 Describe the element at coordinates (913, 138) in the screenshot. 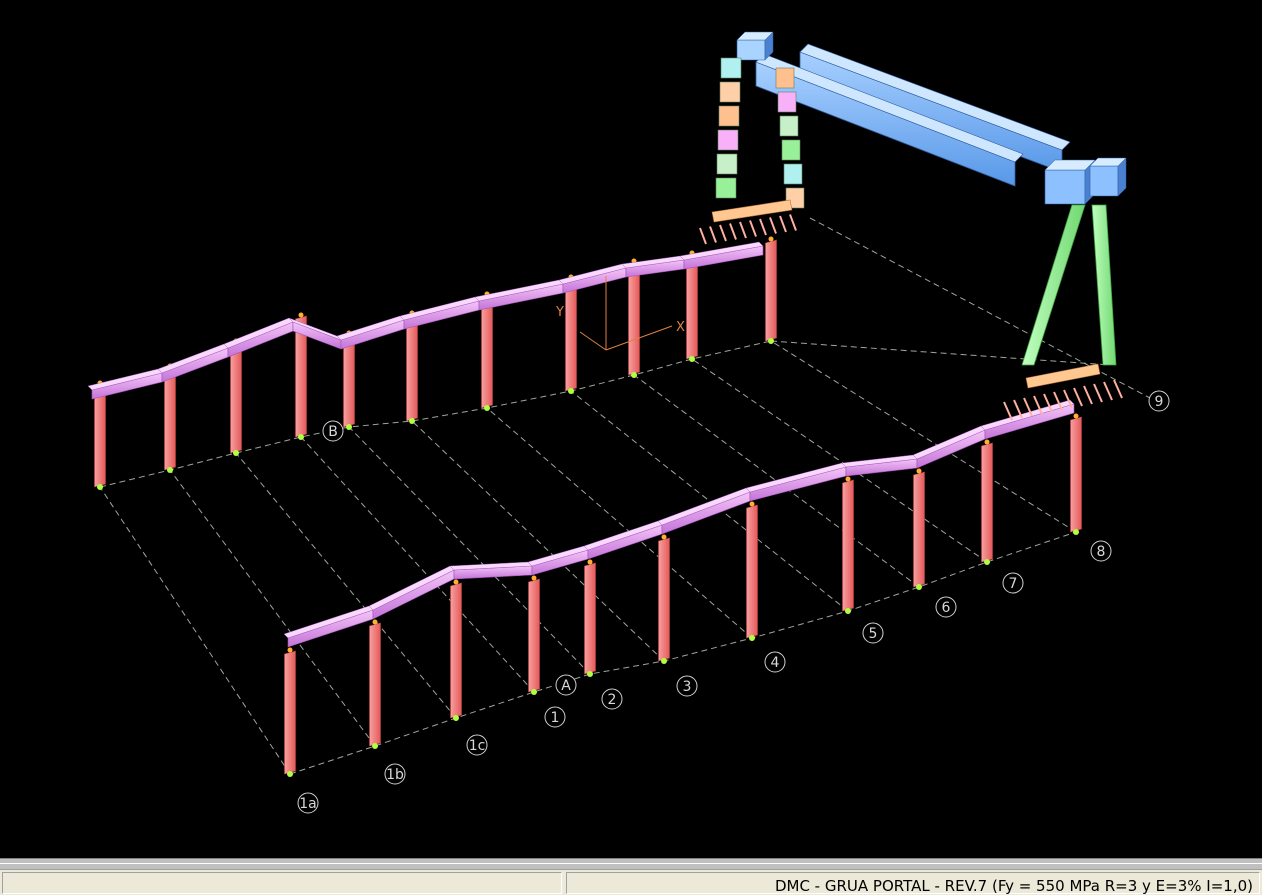

I see `gantry-crane` at that location.